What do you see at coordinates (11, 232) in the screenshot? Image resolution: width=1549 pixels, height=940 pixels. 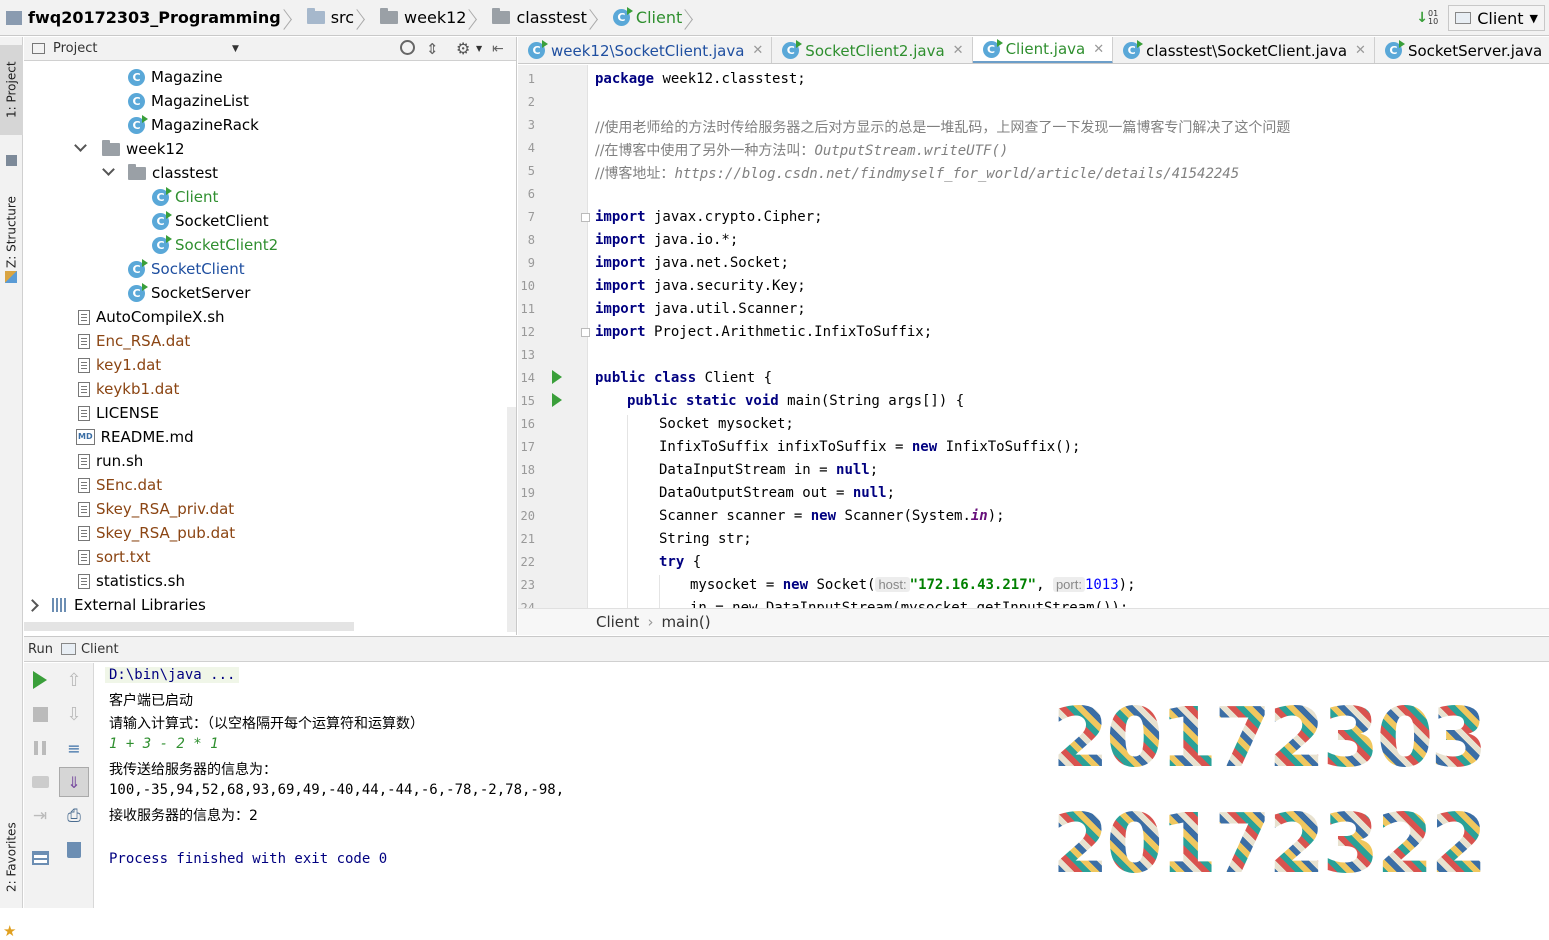 I see `tab-structure: Z: Structure` at bounding box center [11, 232].